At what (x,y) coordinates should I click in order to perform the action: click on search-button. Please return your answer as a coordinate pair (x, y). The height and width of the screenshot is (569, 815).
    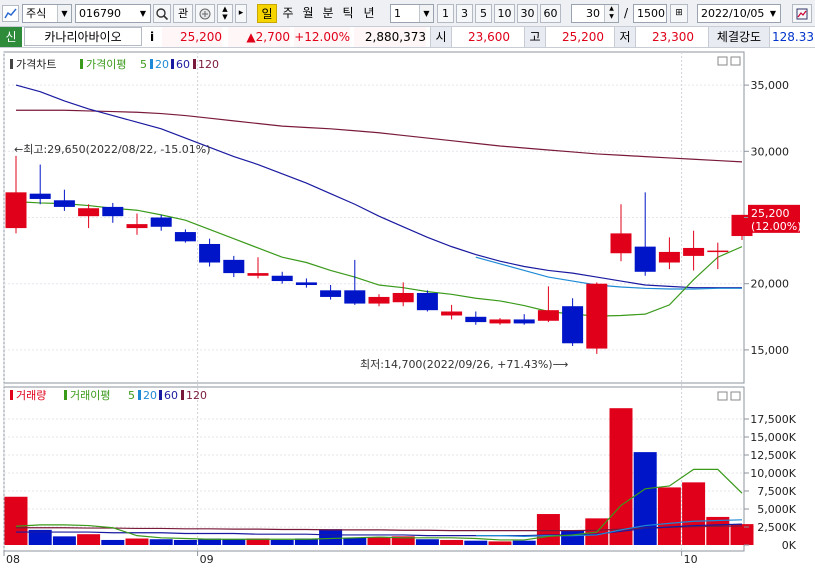
    Looking at the image, I should click on (162, 13).